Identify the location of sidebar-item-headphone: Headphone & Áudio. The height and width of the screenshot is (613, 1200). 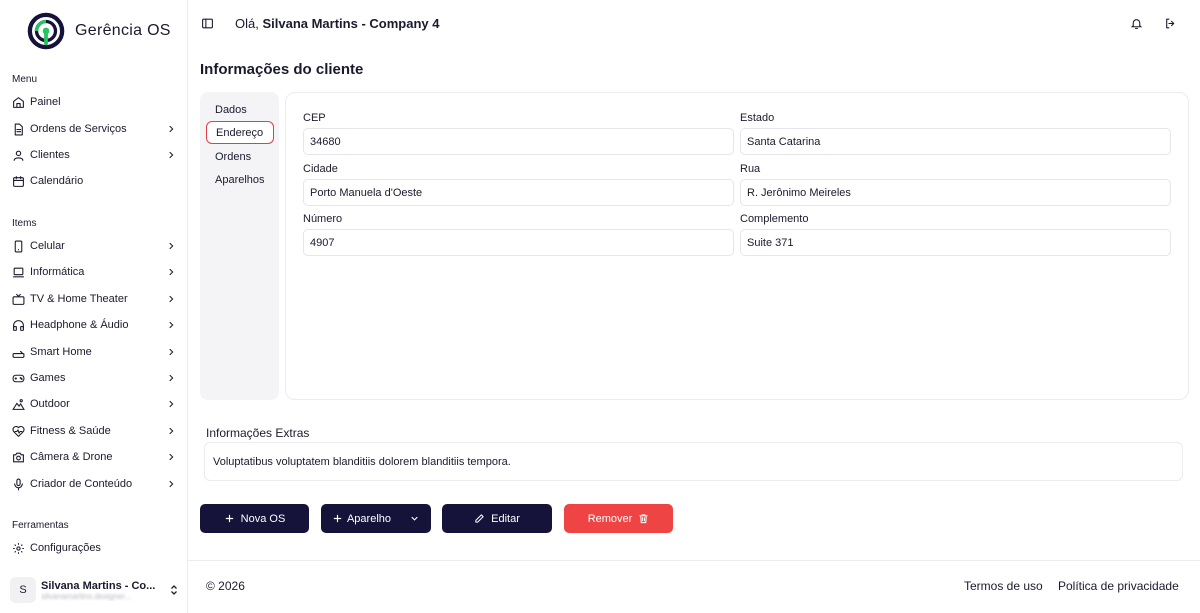
(94, 325).